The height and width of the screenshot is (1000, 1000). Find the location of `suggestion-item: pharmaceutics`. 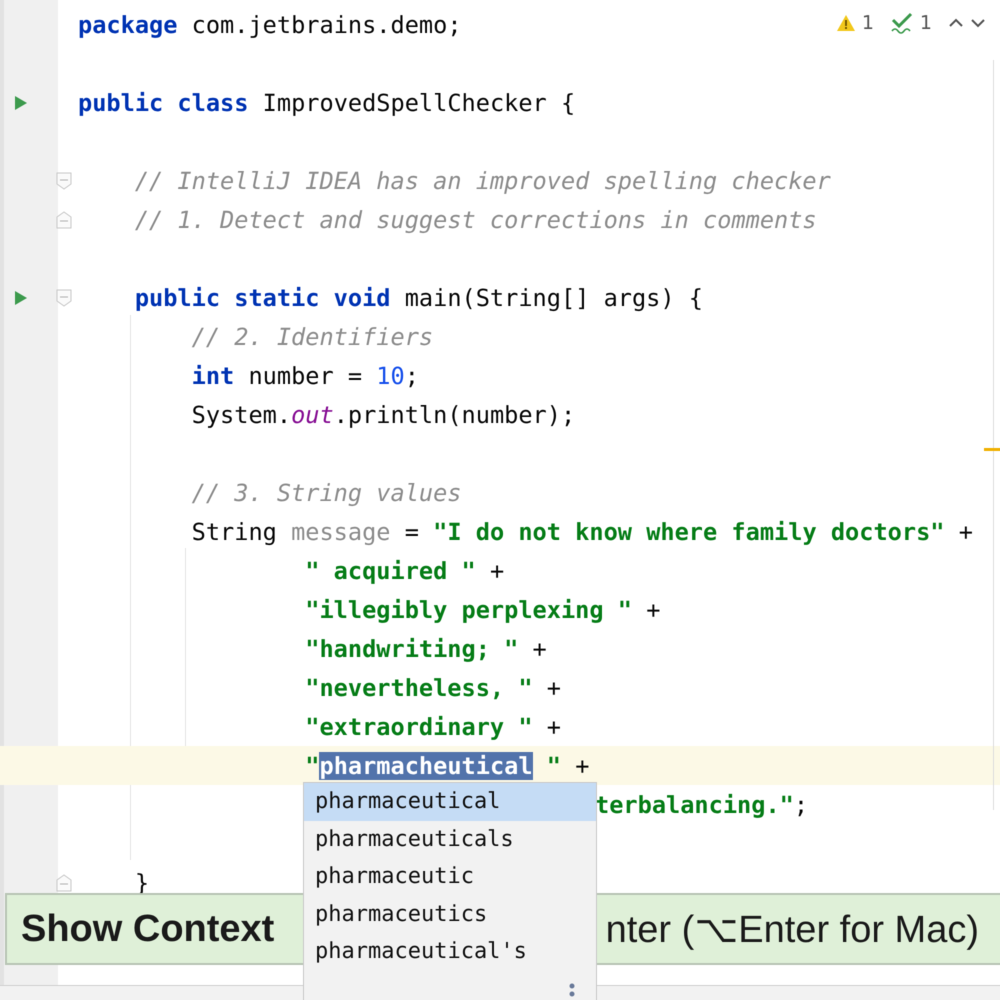

suggestion-item: pharmaceutics is located at coordinates (450, 914).